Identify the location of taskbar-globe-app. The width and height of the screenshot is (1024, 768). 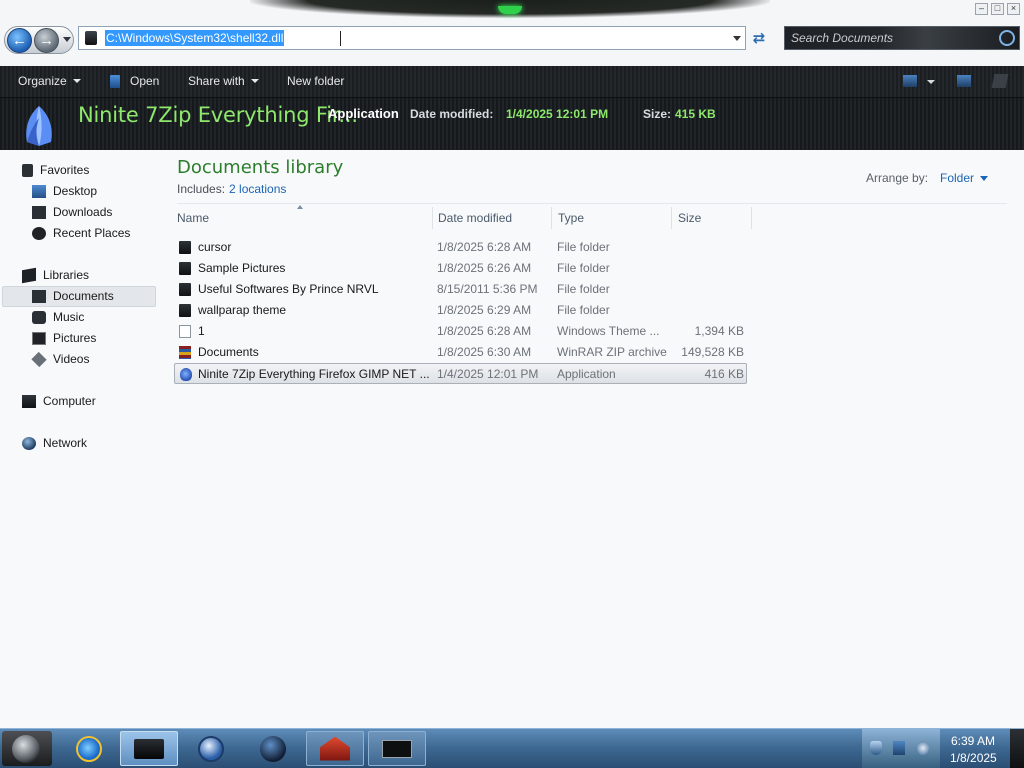
(273, 748).